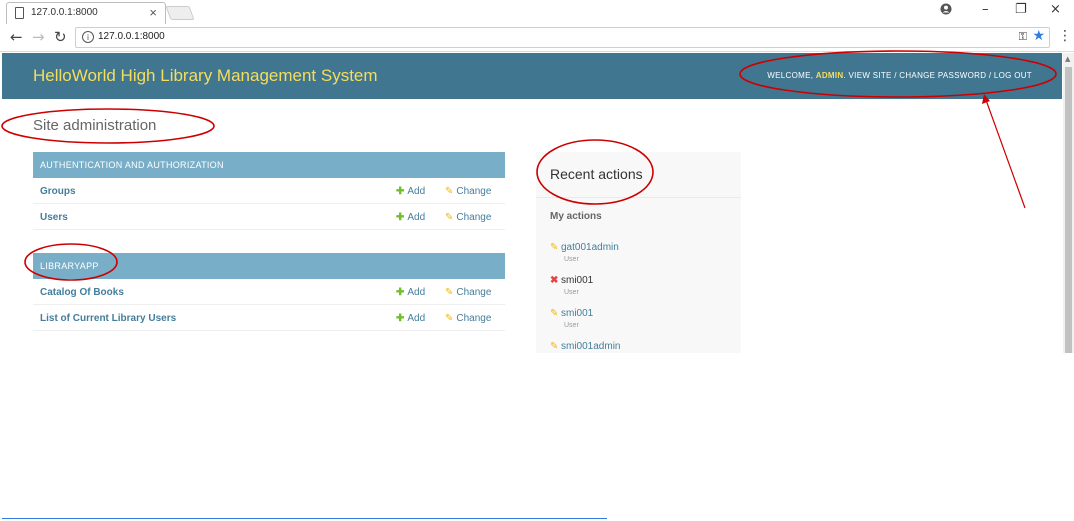 This screenshot has width=1074, height=521. What do you see at coordinates (985, 9) in the screenshot?
I see `minimize-button: –` at bounding box center [985, 9].